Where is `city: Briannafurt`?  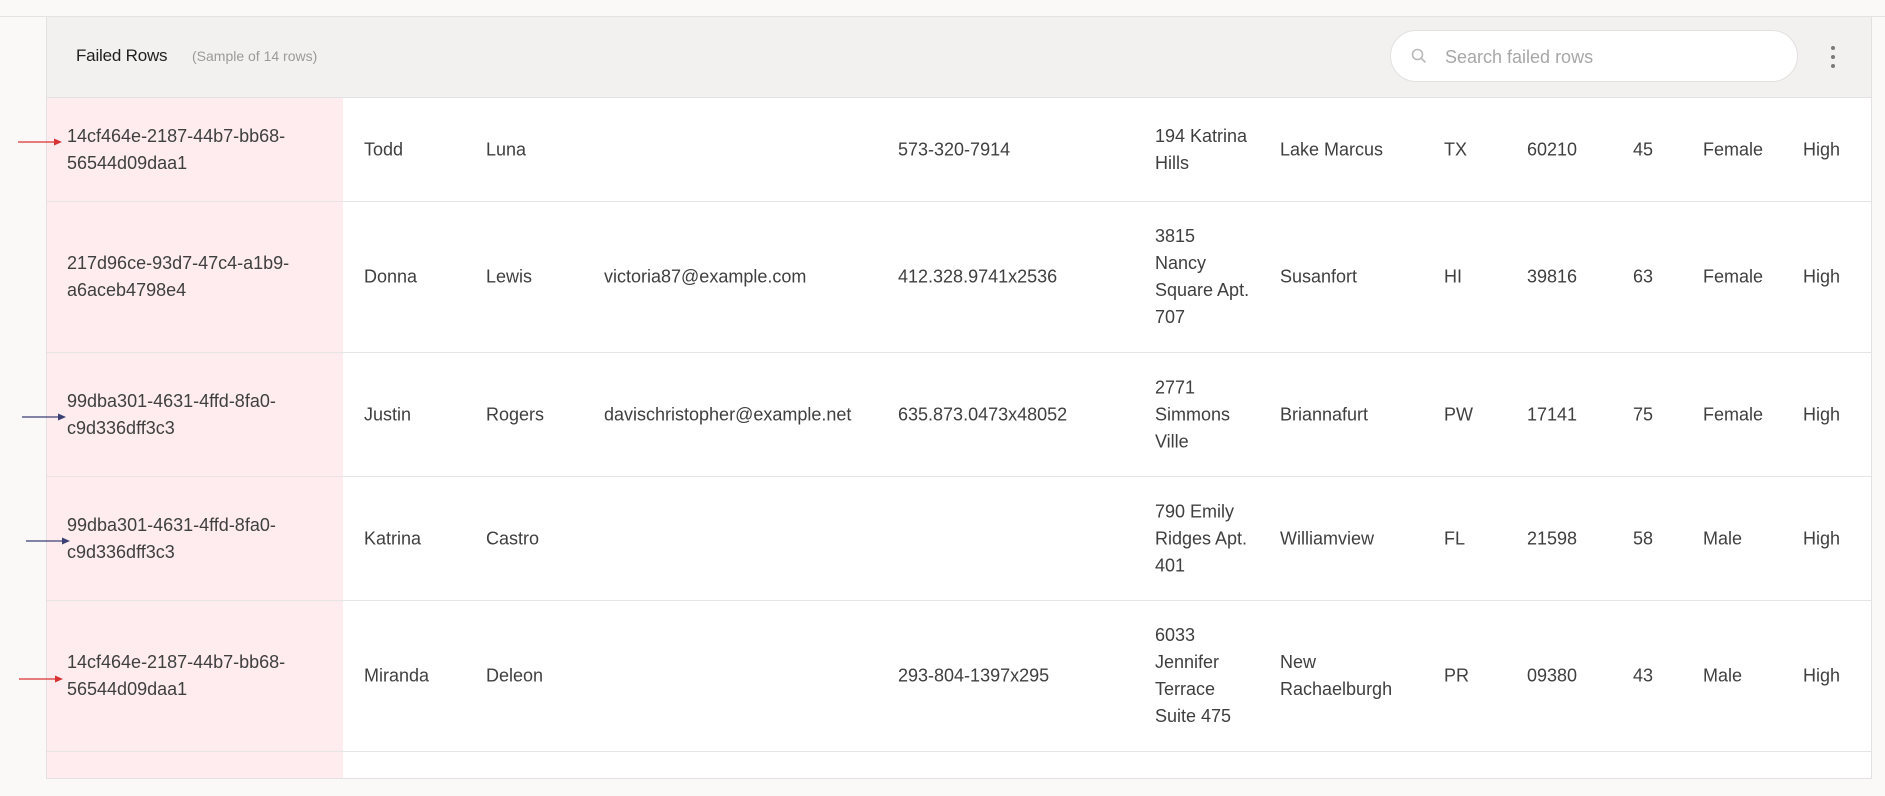
city: Briannafurt is located at coordinates (1324, 414).